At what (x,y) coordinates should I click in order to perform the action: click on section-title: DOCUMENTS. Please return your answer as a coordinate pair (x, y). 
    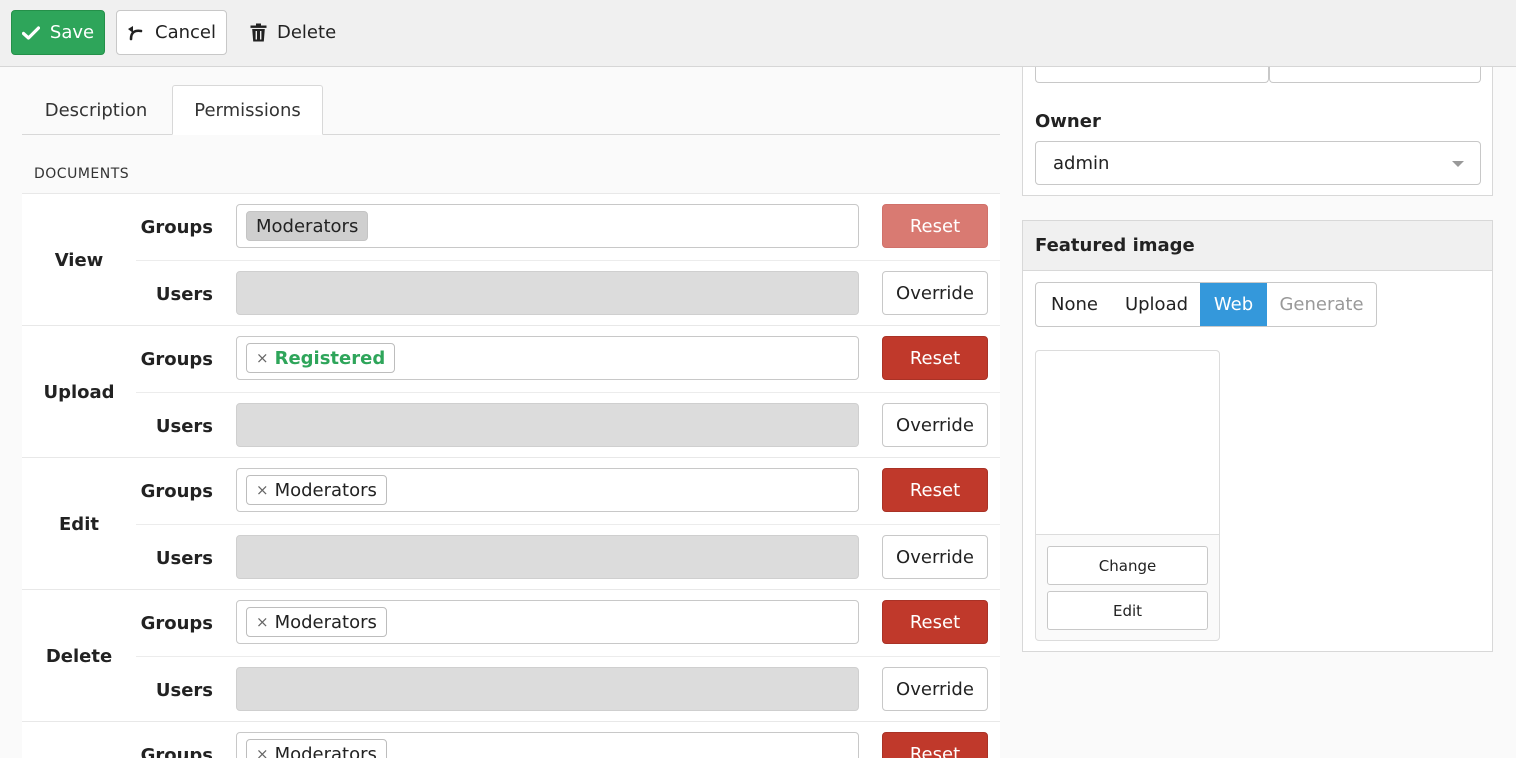
    Looking at the image, I should click on (82, 174).